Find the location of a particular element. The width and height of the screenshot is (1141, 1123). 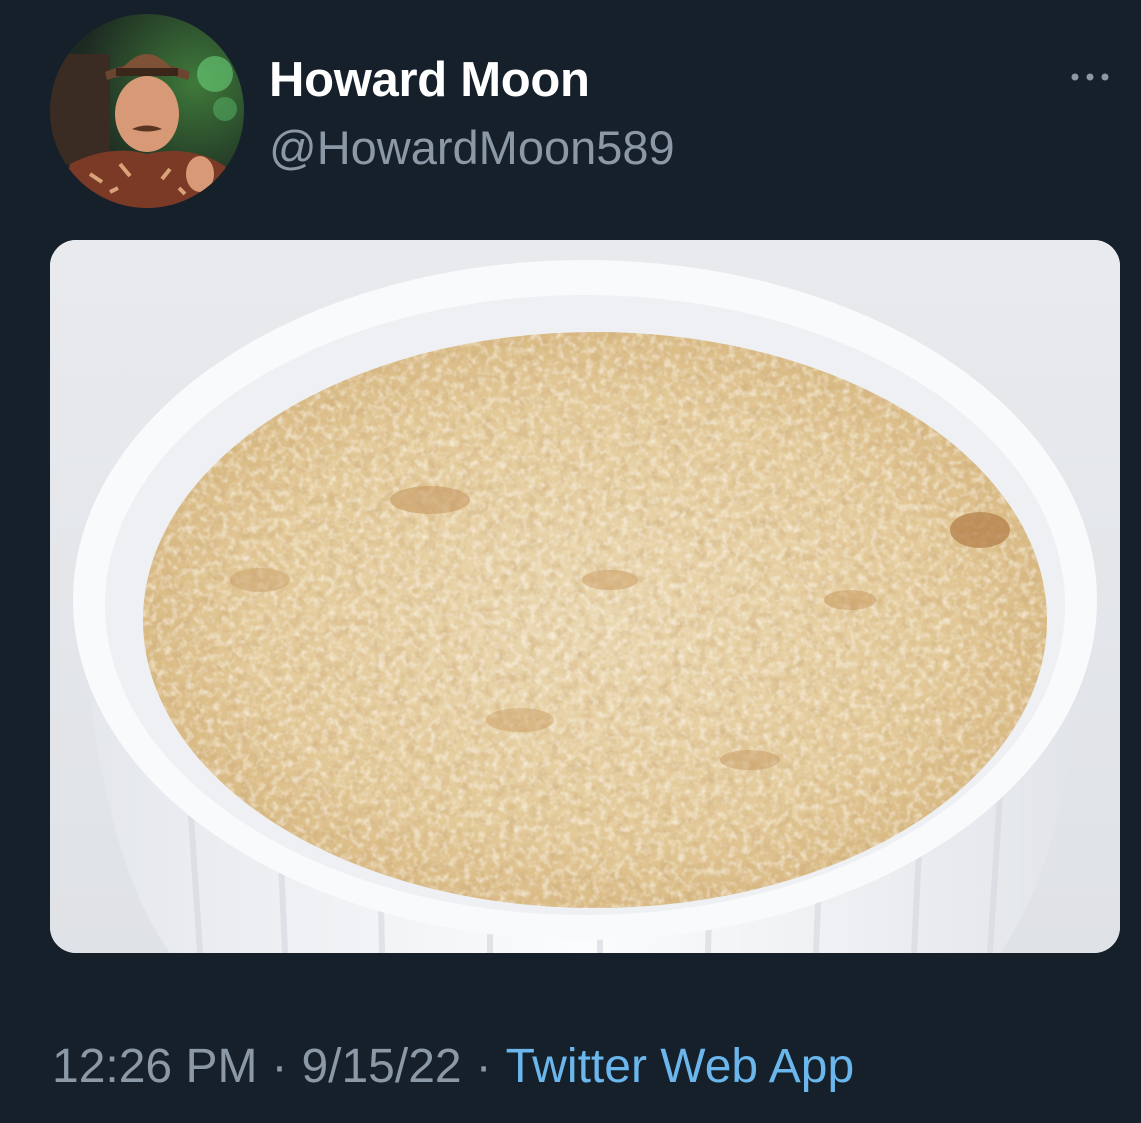

more-horizontal-icon is located at coordinates (1090, 77).